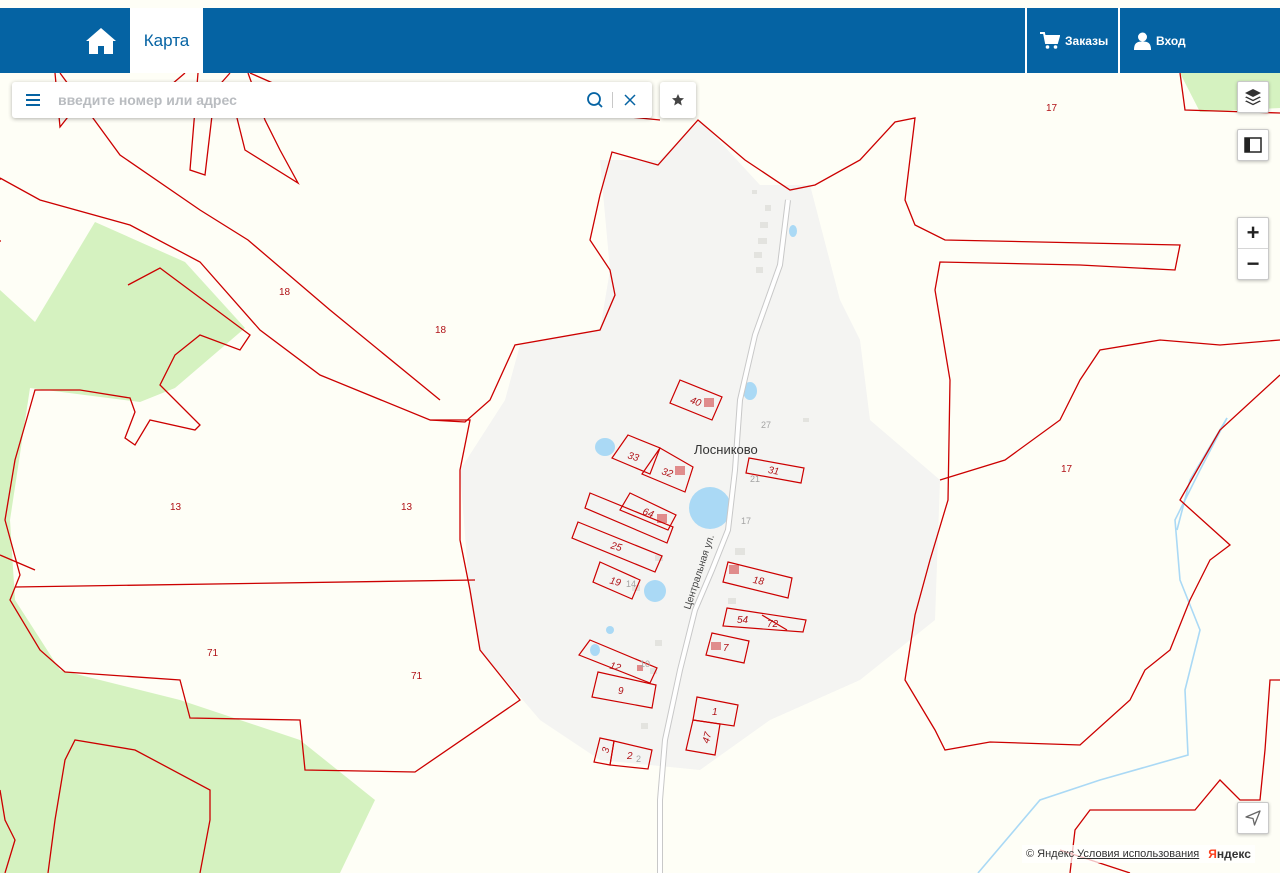  I want to click on yandex-logo-first-letter: Я, so click(1212, 854).